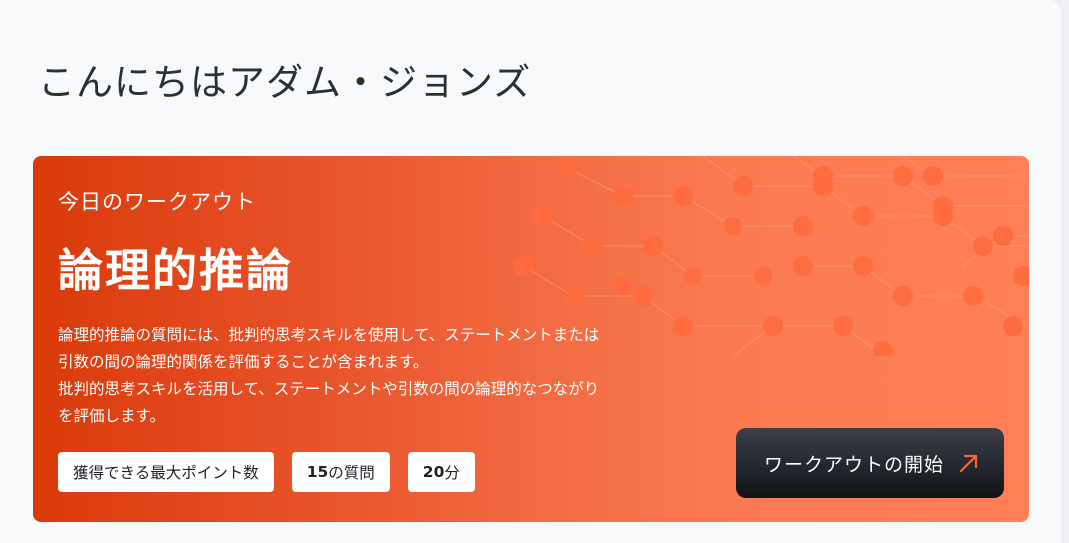  I want to click on greeting-heading: こんにちはアダム・ジョンズ, so click(285, 82).